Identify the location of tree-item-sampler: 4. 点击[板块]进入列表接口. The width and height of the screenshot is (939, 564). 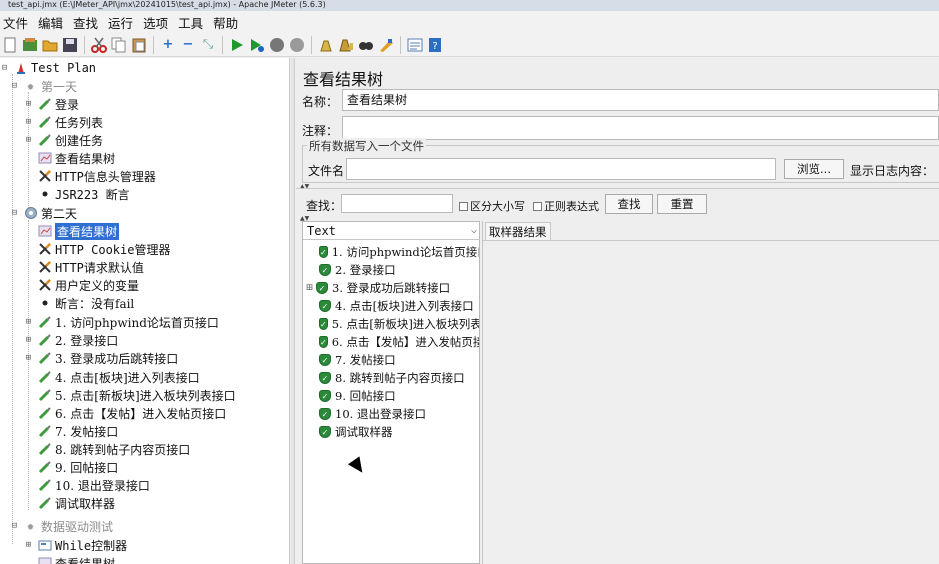
(118, 377).